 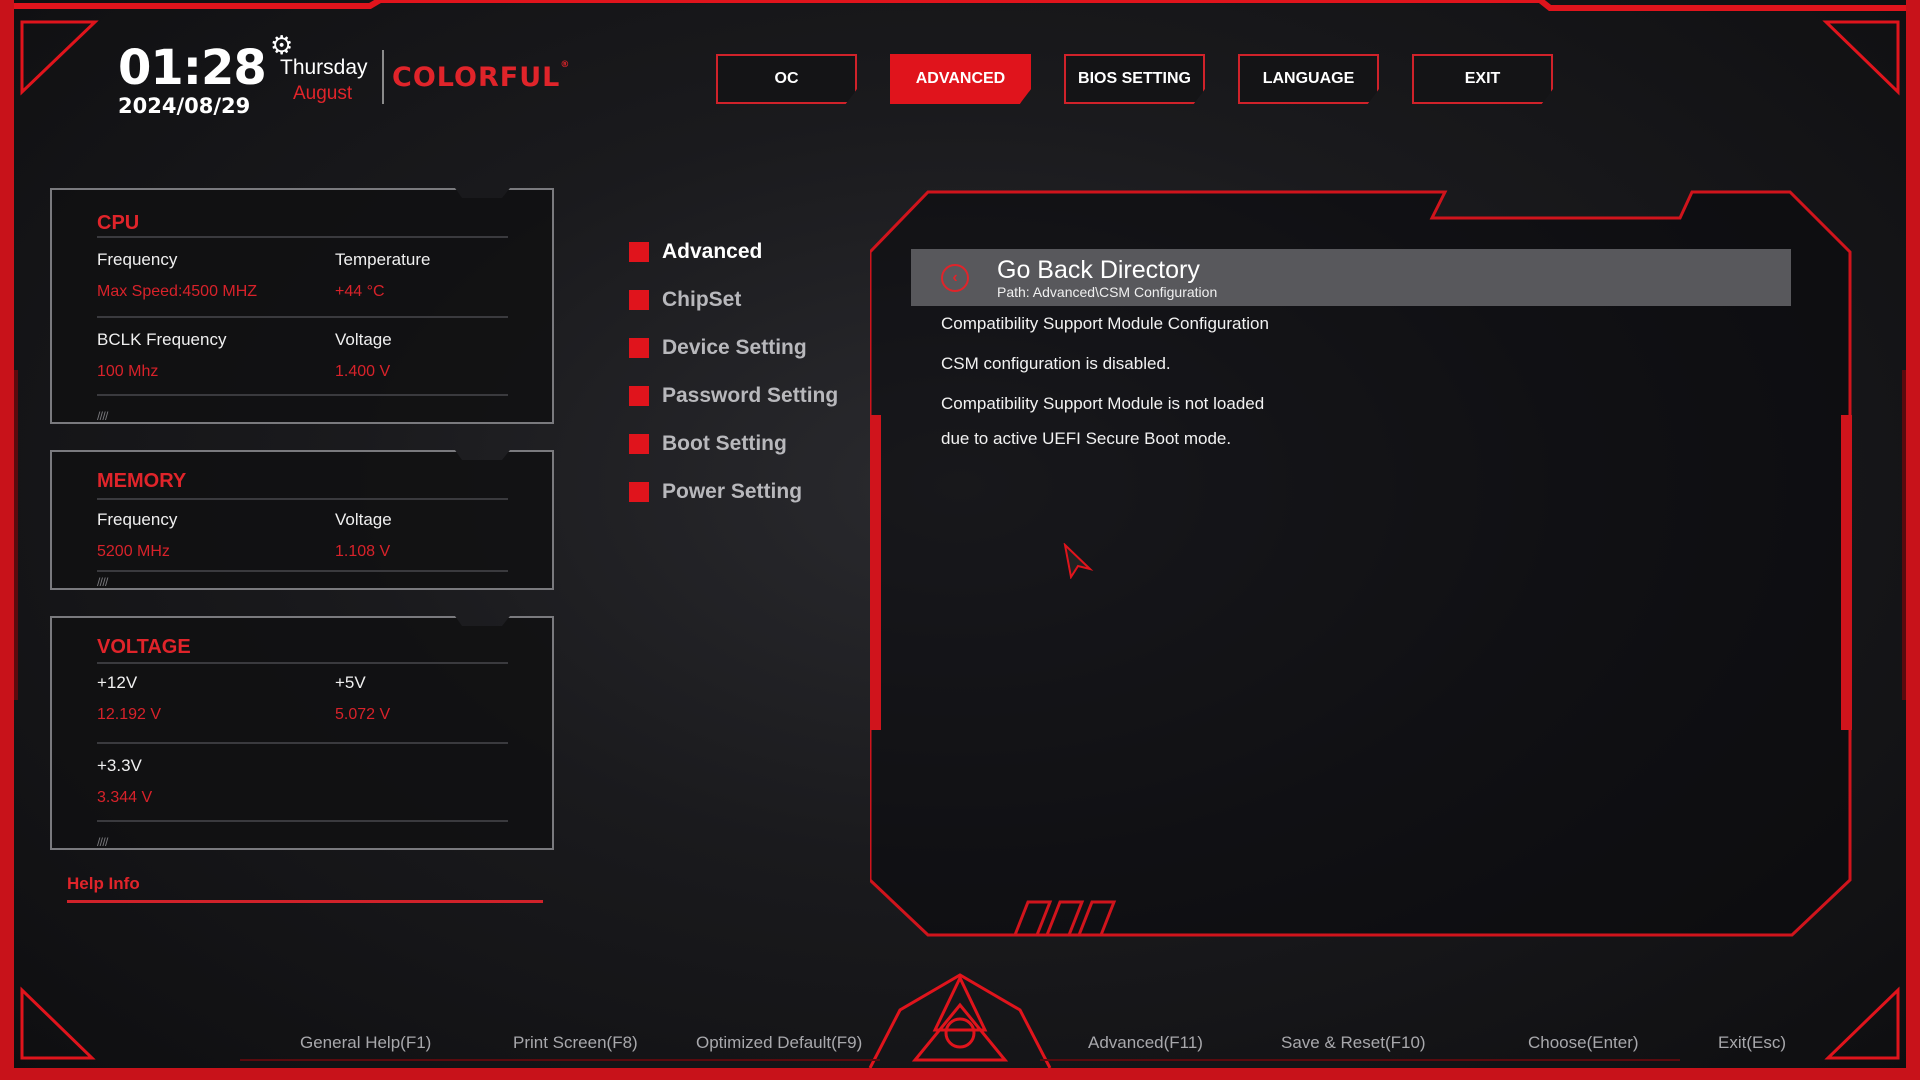 I want to click on menu-item-label: Boot Setting, so click(x=724, y=443).